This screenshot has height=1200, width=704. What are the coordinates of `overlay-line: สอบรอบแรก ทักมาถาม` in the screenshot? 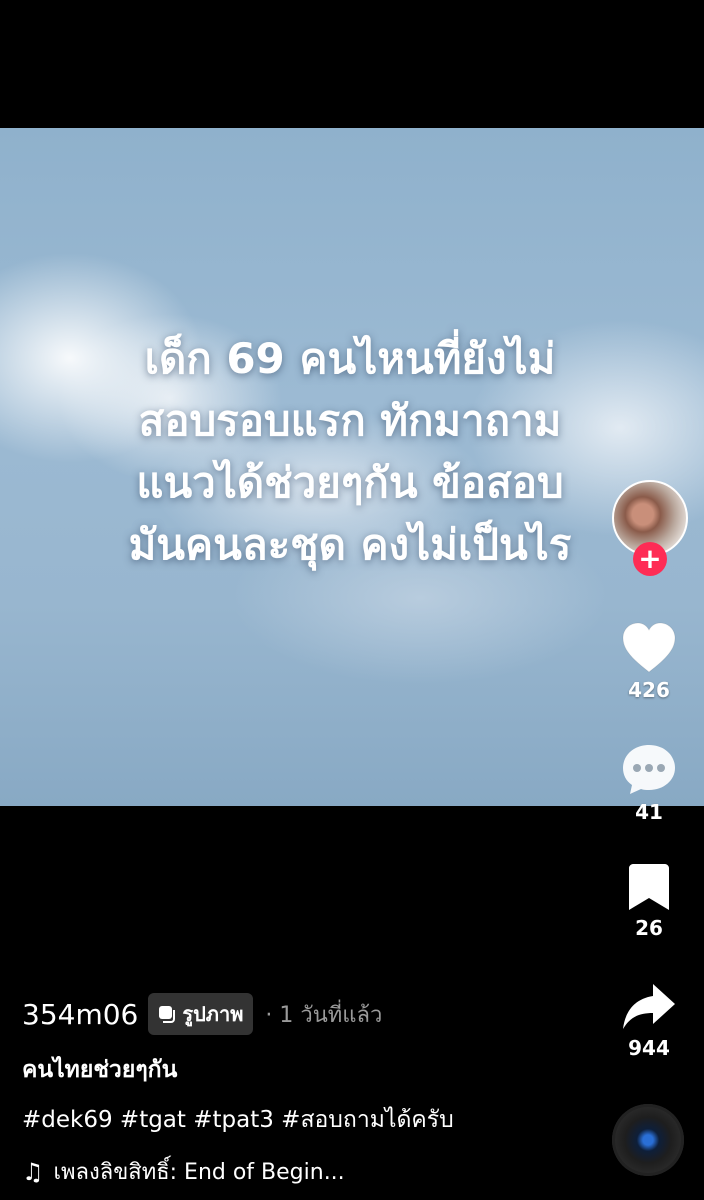 It's located at (350, 420).